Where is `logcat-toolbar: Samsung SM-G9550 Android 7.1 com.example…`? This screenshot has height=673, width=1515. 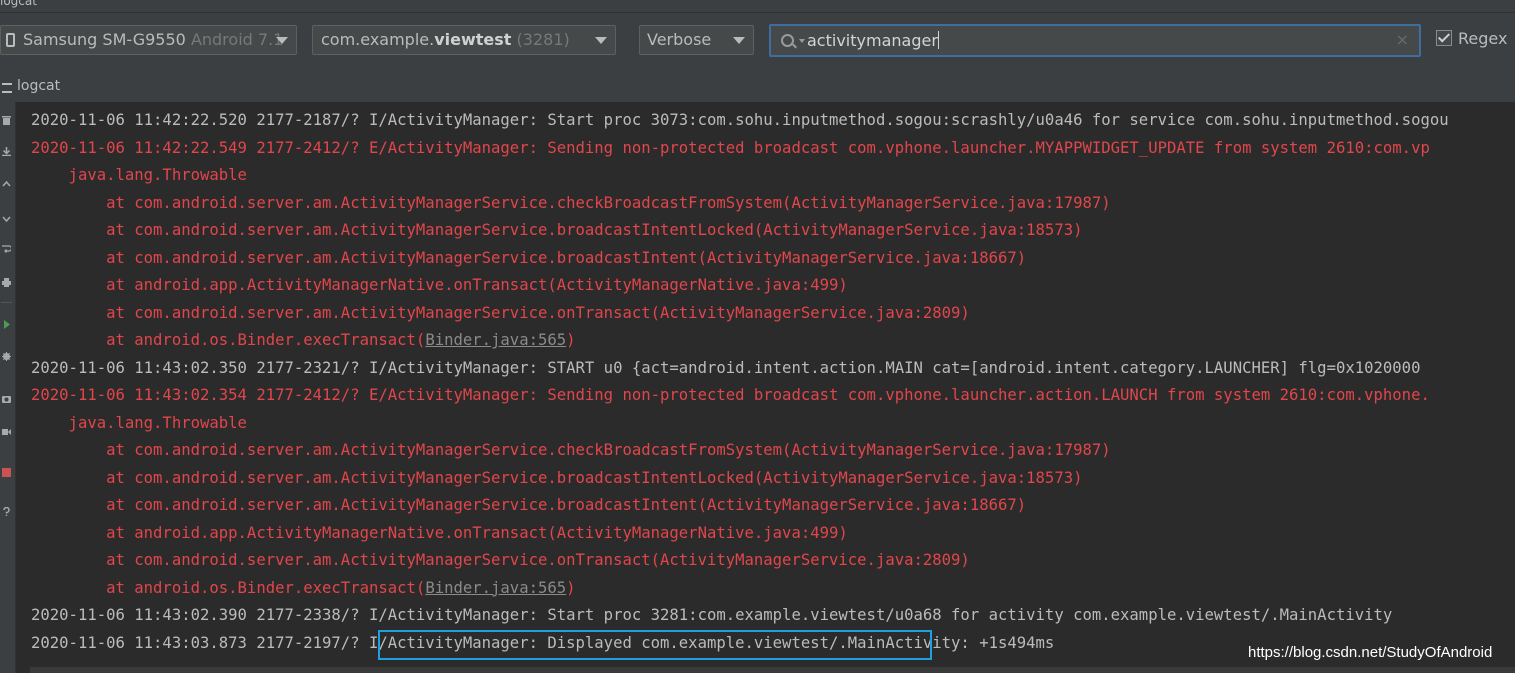
logcat-toolbar: Samsung SM-G9550 Android 7.1 com.example… is located at coordinates (757, 42).